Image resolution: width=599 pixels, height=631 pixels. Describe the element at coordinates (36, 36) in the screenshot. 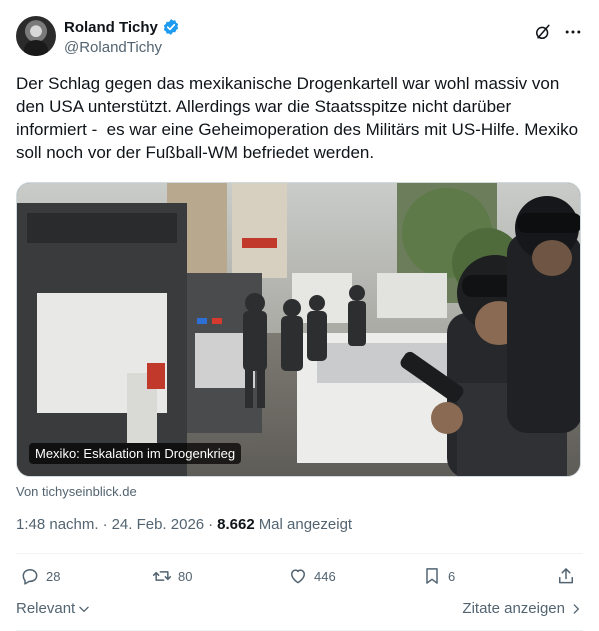

I see `avatar` at that location.